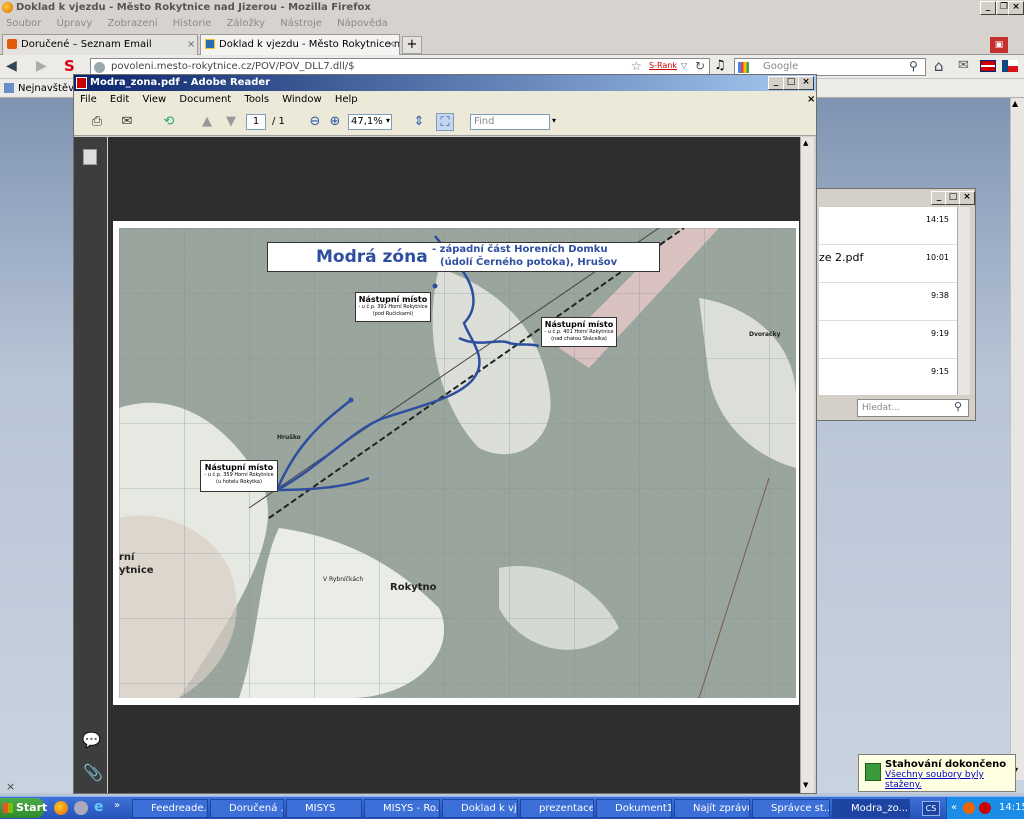  What do you see at coordinates (10, 786) in the screenshot?
I see `findbar-close-icon: ×` at bounding box center [10, 786].